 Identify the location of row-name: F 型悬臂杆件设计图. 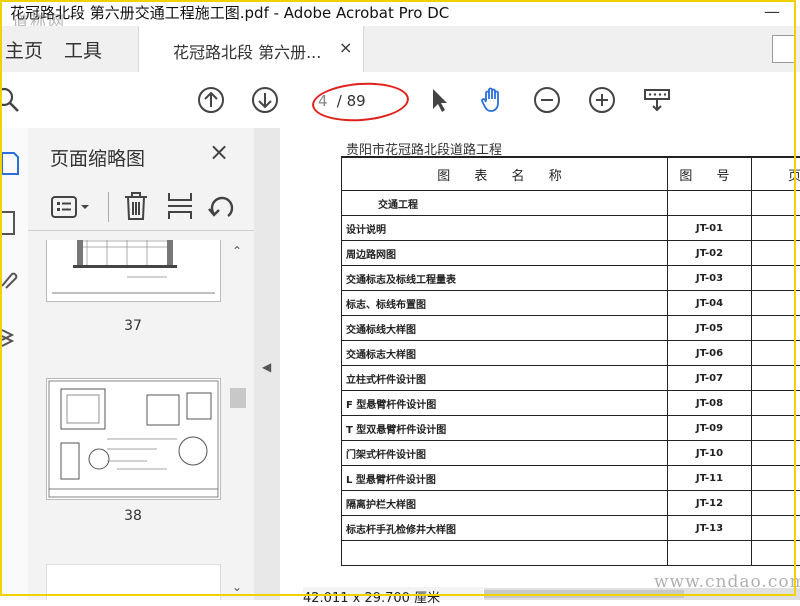
(505, 403).